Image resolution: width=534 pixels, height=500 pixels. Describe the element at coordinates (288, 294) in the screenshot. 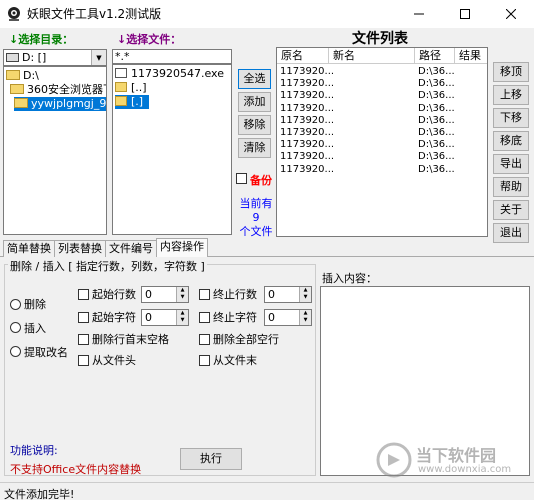

I see `end-line-stepper: 0 ▲ ▼` at that location.